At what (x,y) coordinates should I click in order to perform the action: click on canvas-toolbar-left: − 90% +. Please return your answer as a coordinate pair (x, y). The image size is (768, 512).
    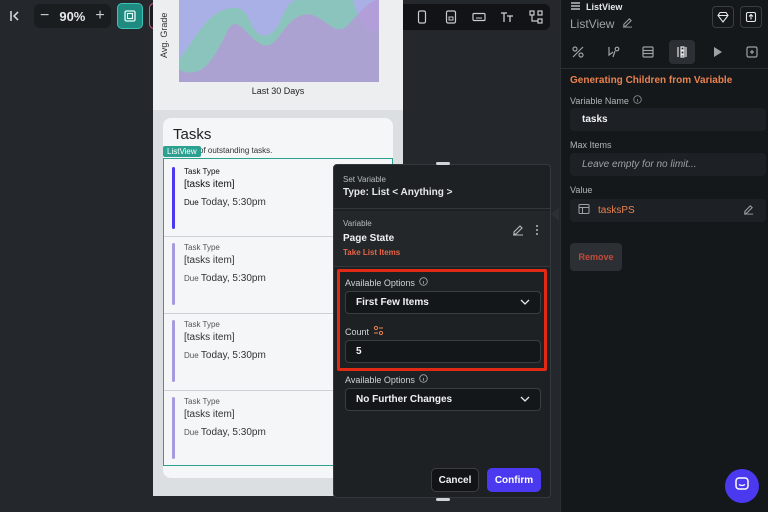
    Looking at the image, I should click on (89, 16).